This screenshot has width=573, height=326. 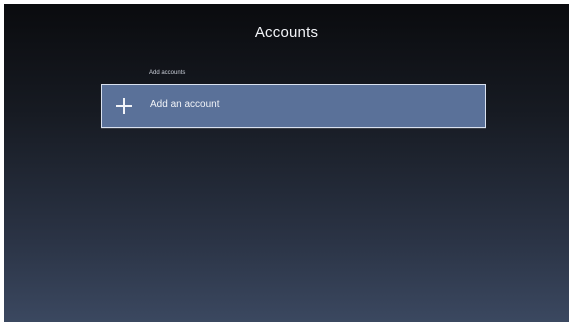 I want to click on plus-icon, so click(x=124, y=106).